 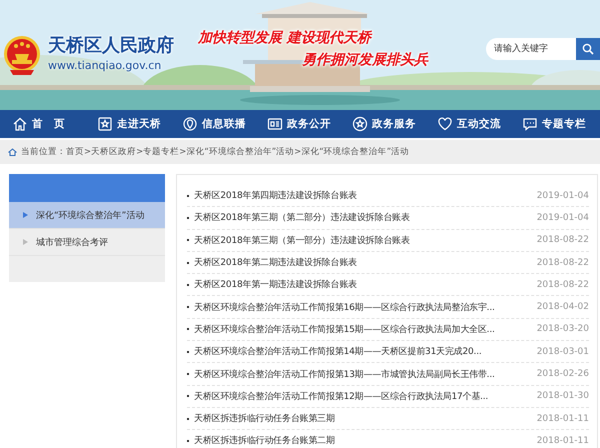 What do you see at coordinates (530, 124) in the screenshot?
I see `chat-icon` at bounding box center [530, 124].